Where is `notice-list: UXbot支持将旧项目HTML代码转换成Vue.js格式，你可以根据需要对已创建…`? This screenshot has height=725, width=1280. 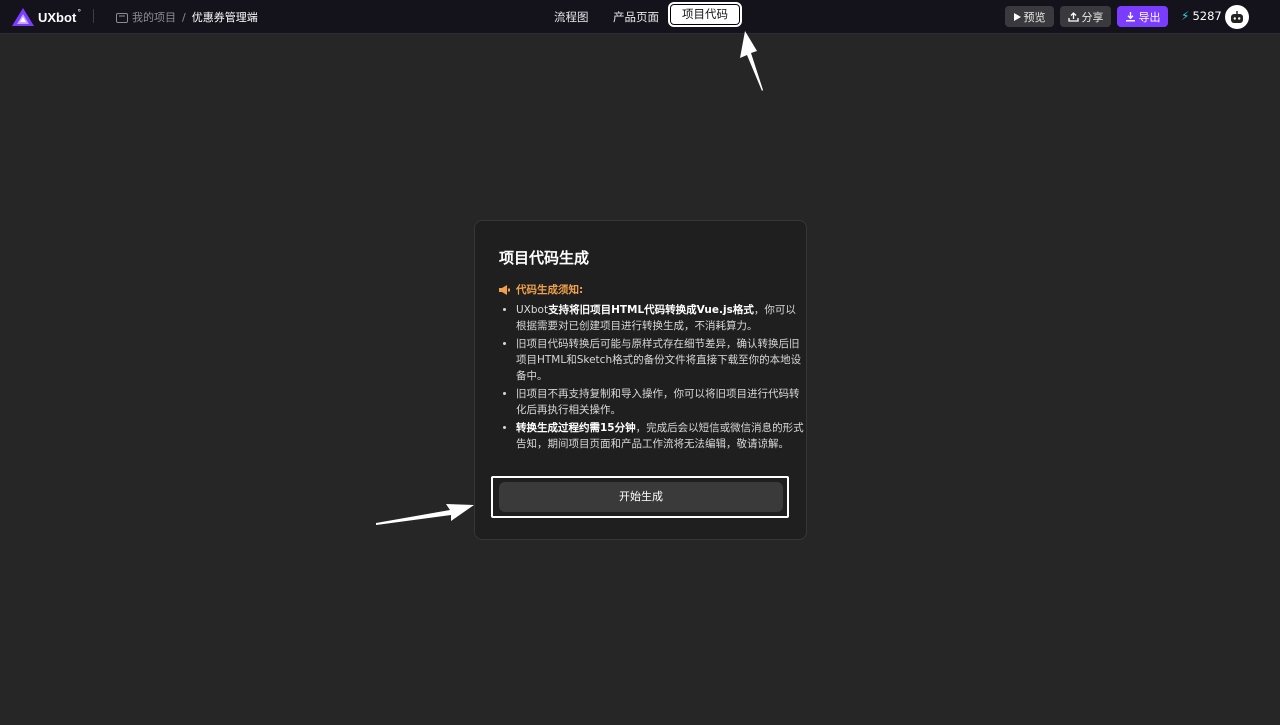 notice-list: UXbot支持将旧项目HTML代码转换成Vue.js格式，你可以根据需要对已创建… is located at coordinates (651, 378).